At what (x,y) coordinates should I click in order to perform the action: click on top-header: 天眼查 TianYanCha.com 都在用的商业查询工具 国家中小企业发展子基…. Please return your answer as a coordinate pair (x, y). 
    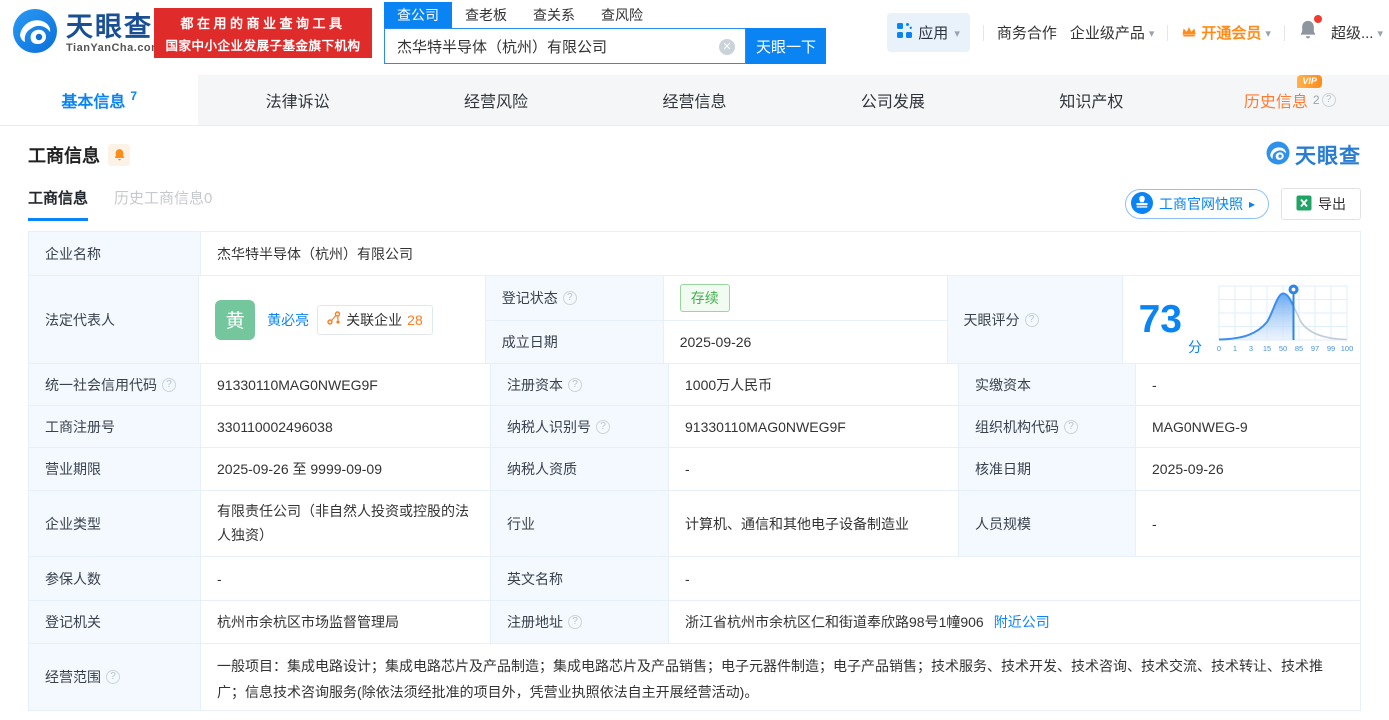
    Looking at the image, I should click on (694, 32).